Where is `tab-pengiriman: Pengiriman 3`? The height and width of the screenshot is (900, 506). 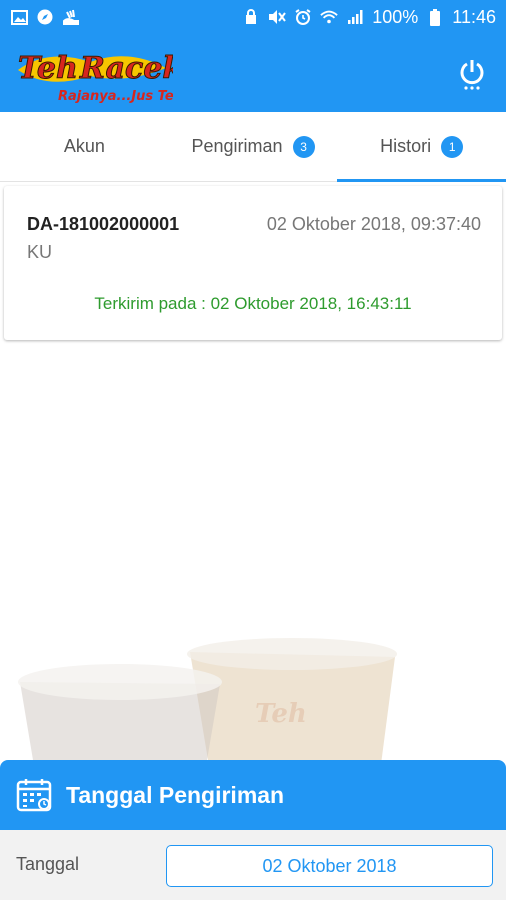 tab-pengiriman: Pengiriman 3 is located at coordinates (253, 146).